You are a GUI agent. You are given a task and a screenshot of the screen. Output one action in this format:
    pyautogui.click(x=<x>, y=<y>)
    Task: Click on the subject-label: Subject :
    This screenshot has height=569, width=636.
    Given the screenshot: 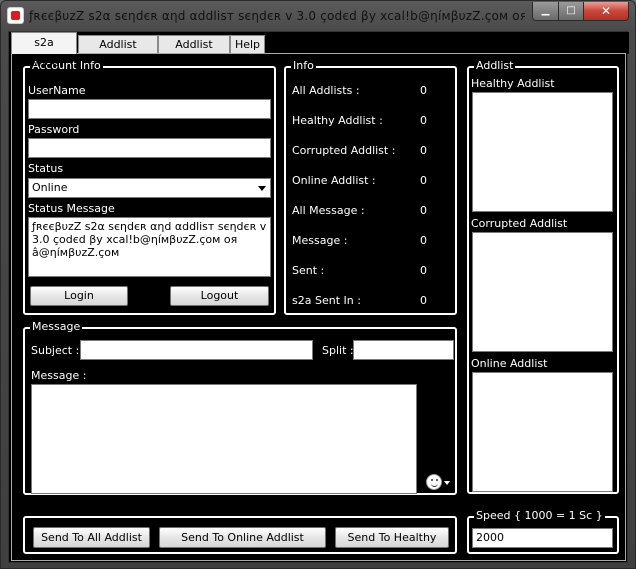 What is the action you would take?
    pyautogui.click(x=55, y=350)
    